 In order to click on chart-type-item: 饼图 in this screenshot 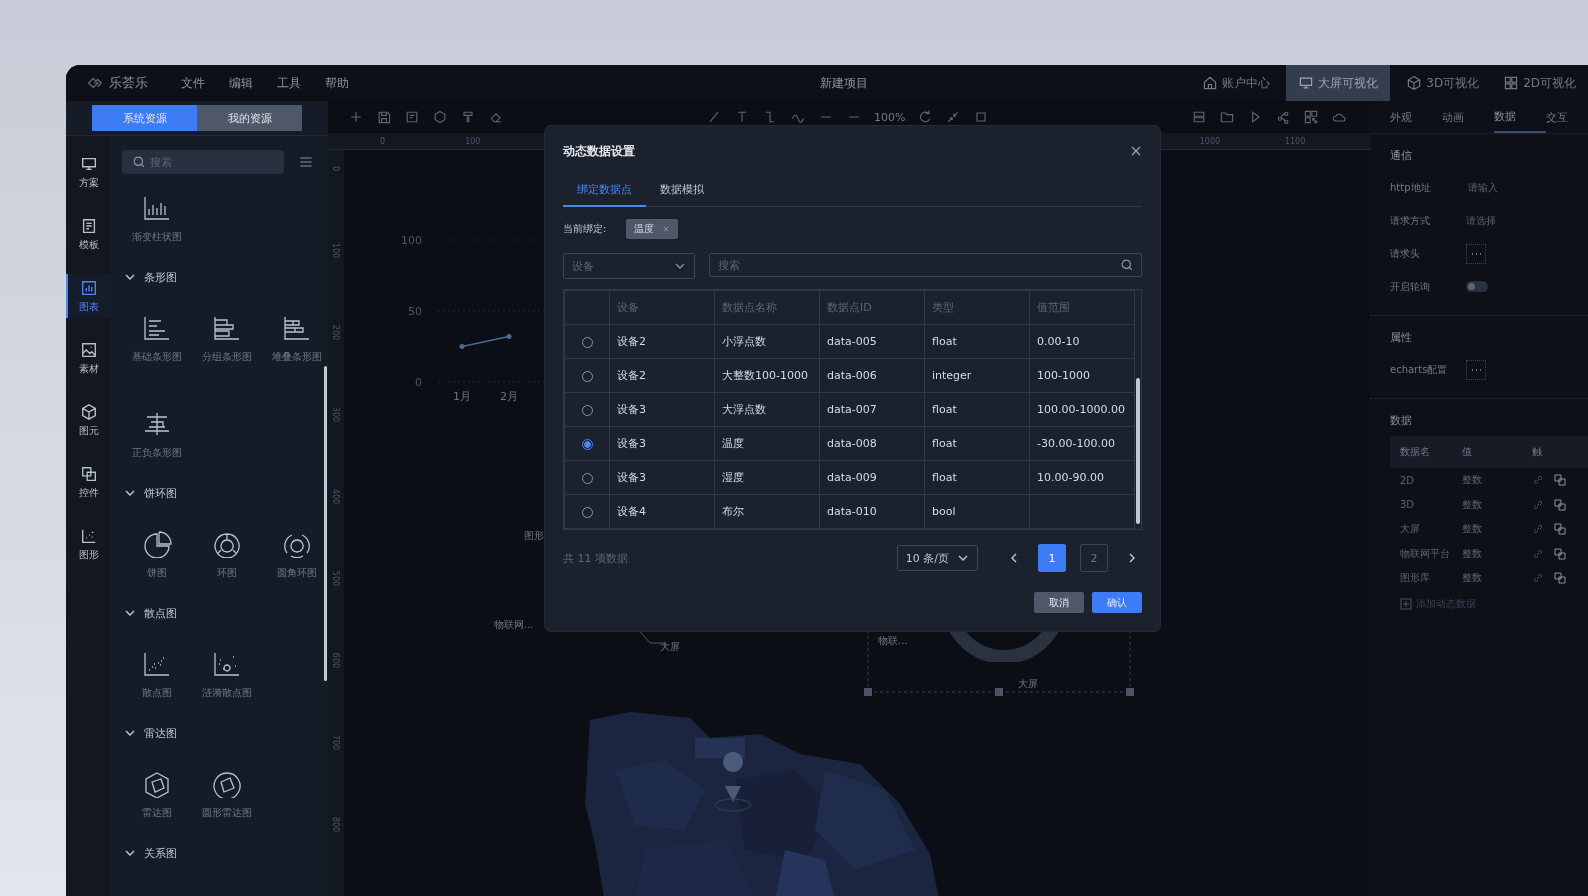, I will do `click(157, 545)`.